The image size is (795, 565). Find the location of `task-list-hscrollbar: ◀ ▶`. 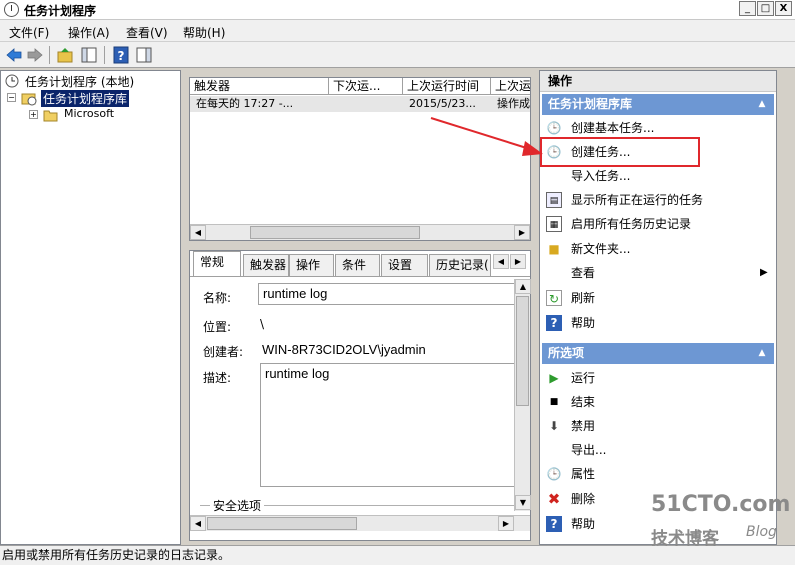

task-list-hscrollbar: ◀ ▶ is located at coordinates (360, 232).